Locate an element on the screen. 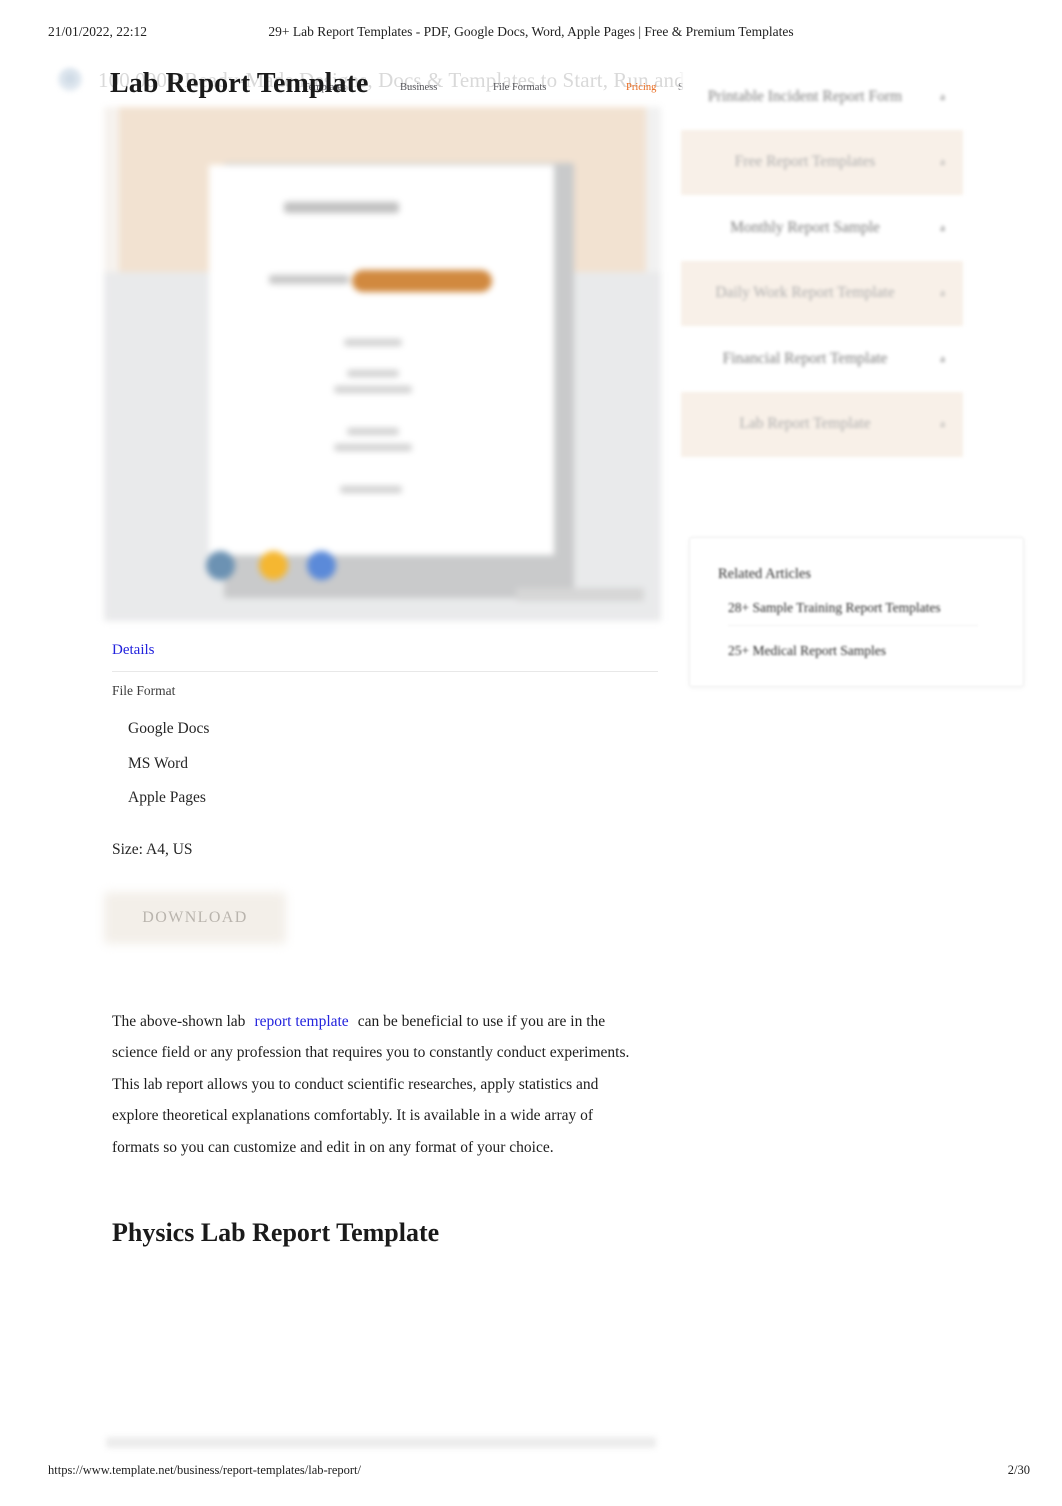 Image resolution: width=1062 pixels, height=1506 pixels. bottom-placeholder-bar is located at coordinates (381, 1442).